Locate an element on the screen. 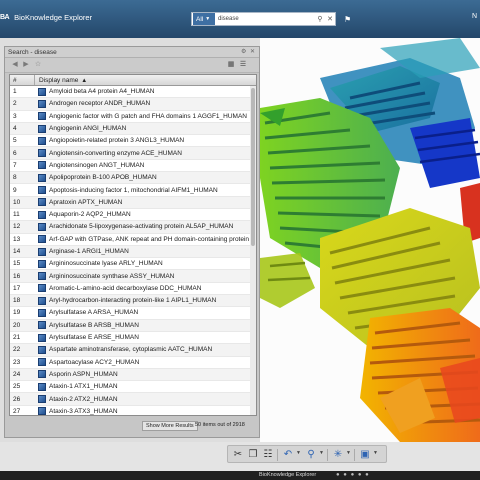 This screenshot has width=480, height=480. forward-arrow-icon: ▶ is located at coordinates (26, 65).